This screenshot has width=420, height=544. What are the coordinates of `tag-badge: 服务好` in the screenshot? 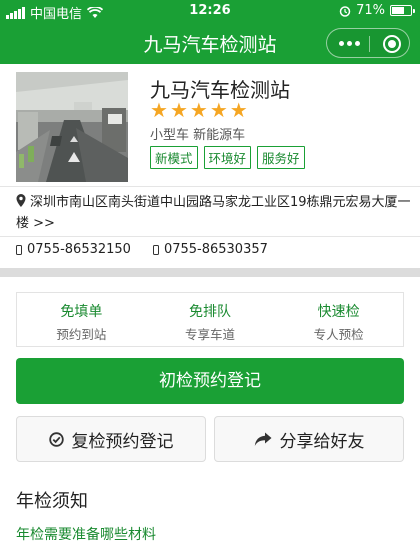 It's located at (281, 157).